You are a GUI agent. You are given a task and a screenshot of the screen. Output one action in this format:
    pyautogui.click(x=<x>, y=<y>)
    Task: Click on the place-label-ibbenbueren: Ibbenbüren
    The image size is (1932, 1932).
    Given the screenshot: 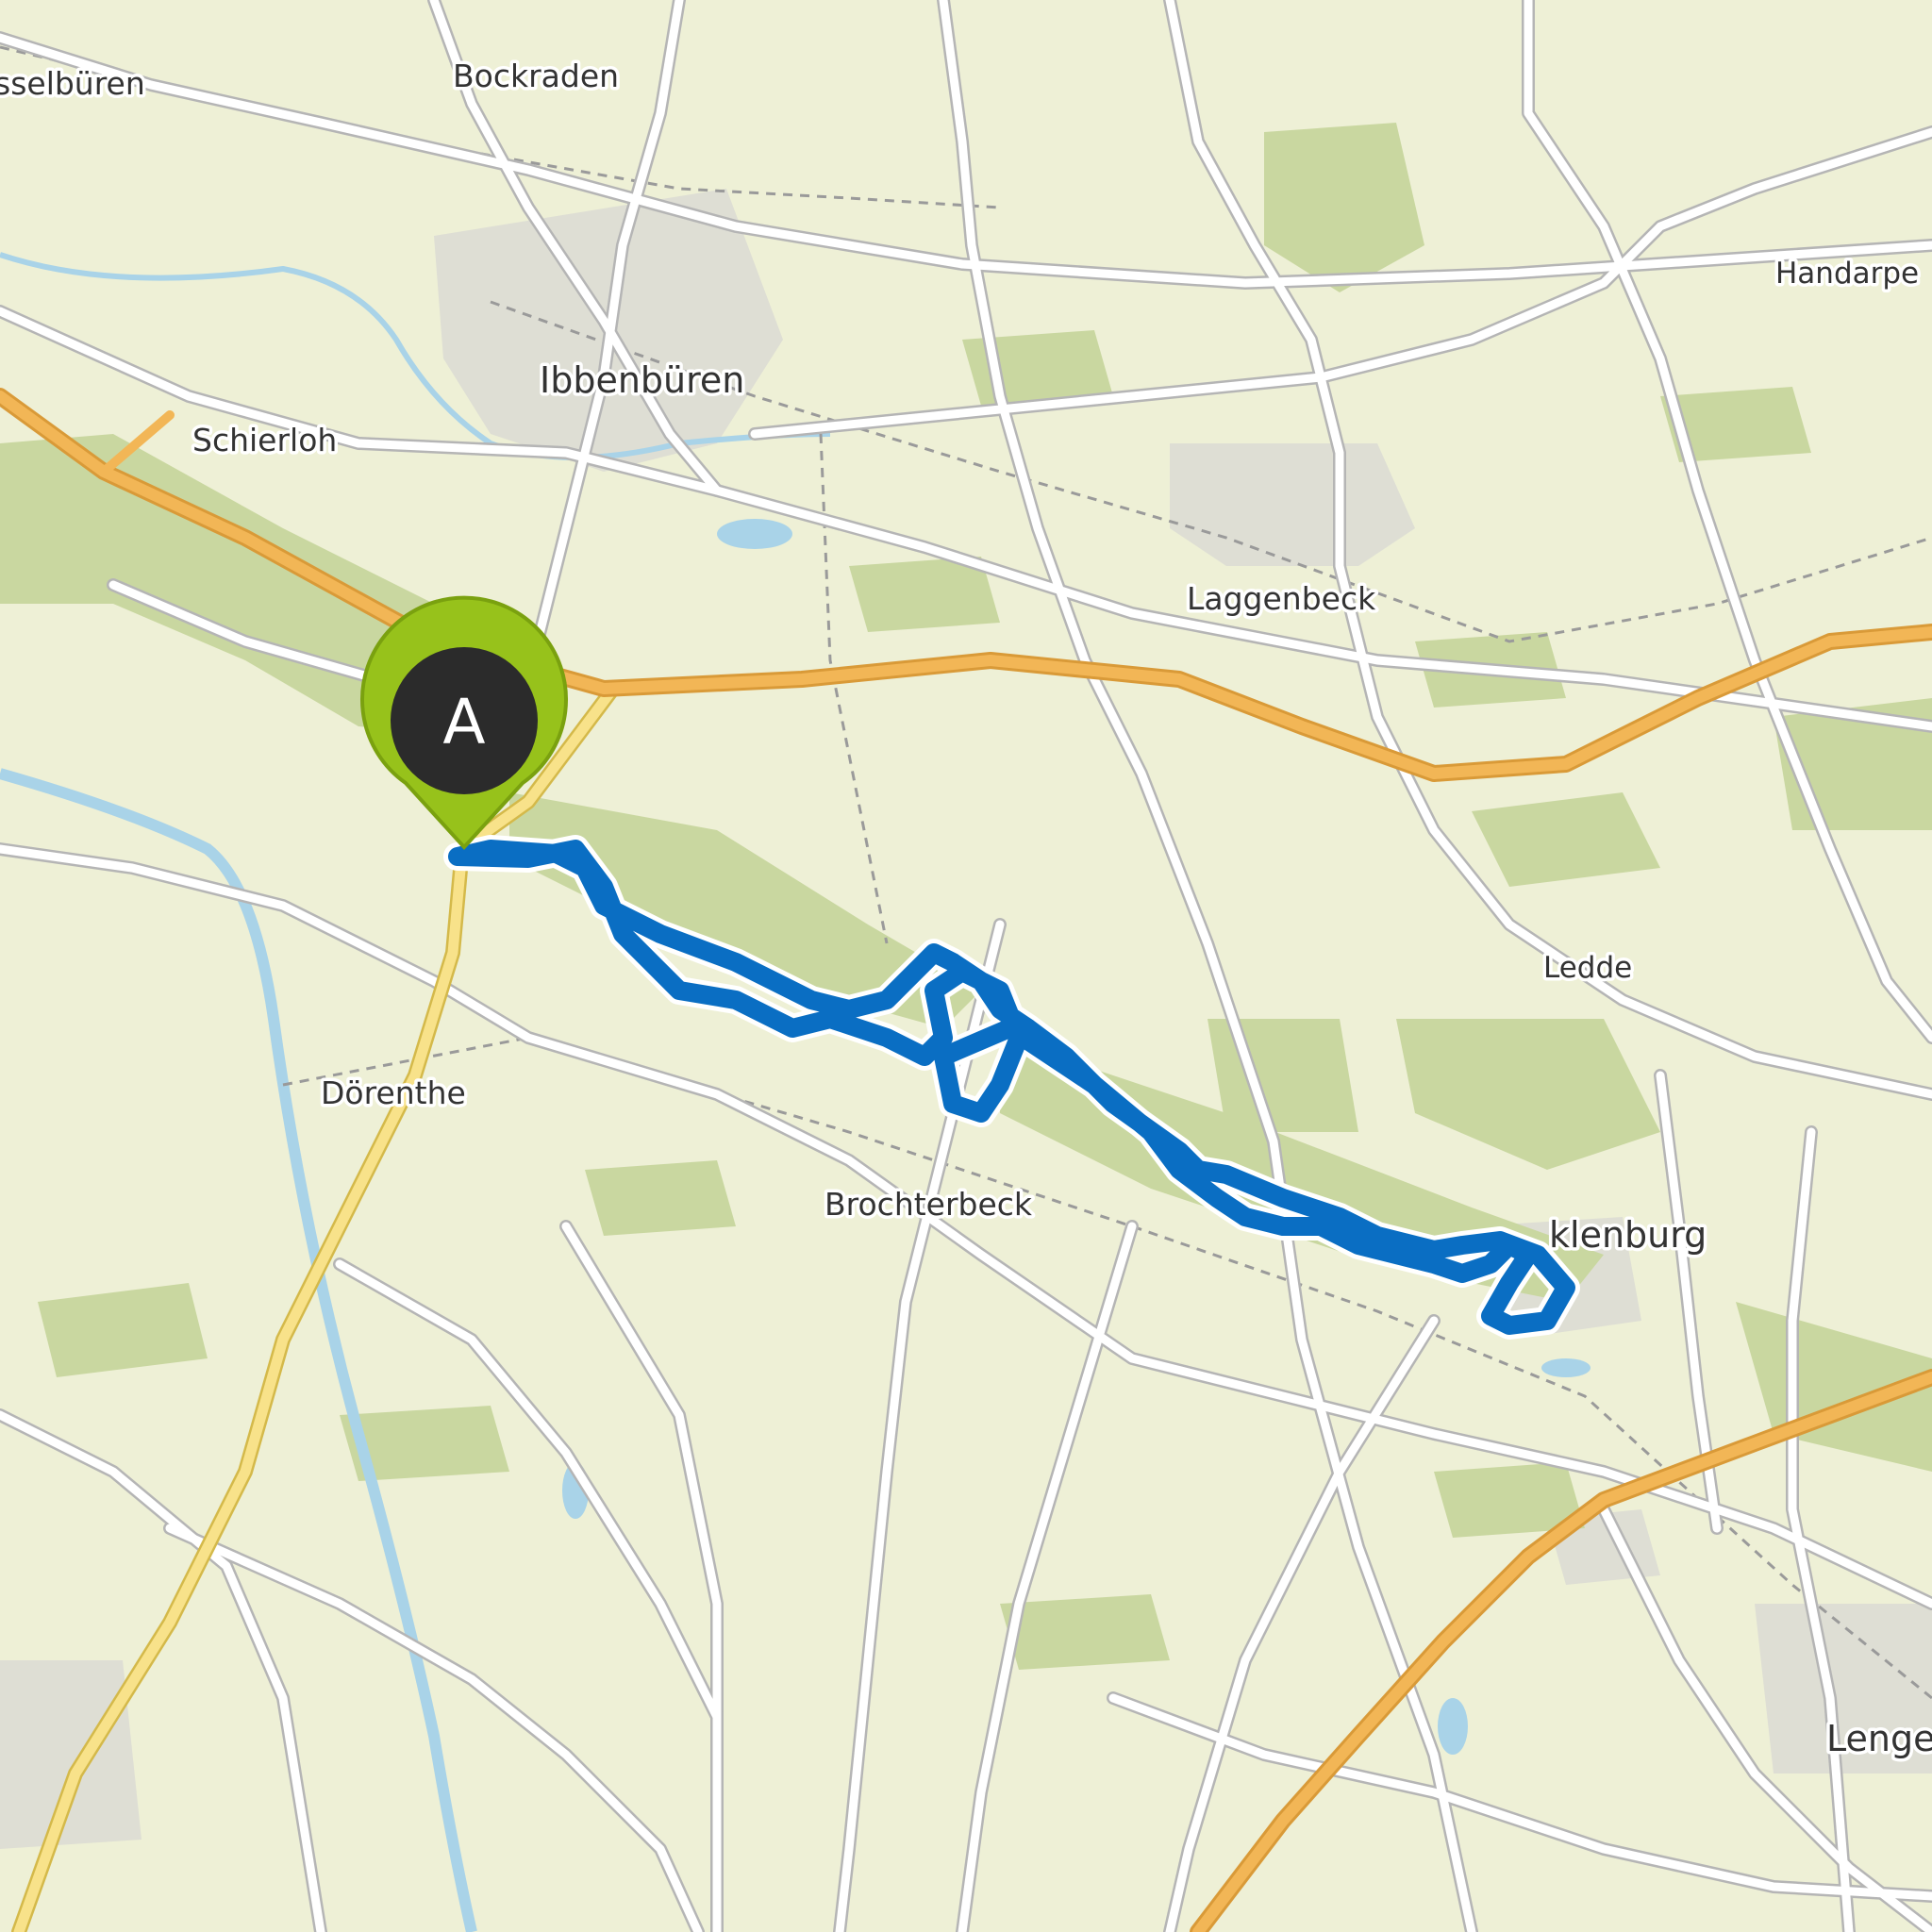 What is the action you would take?
    pyautogui.click(x=642, y=380)
    